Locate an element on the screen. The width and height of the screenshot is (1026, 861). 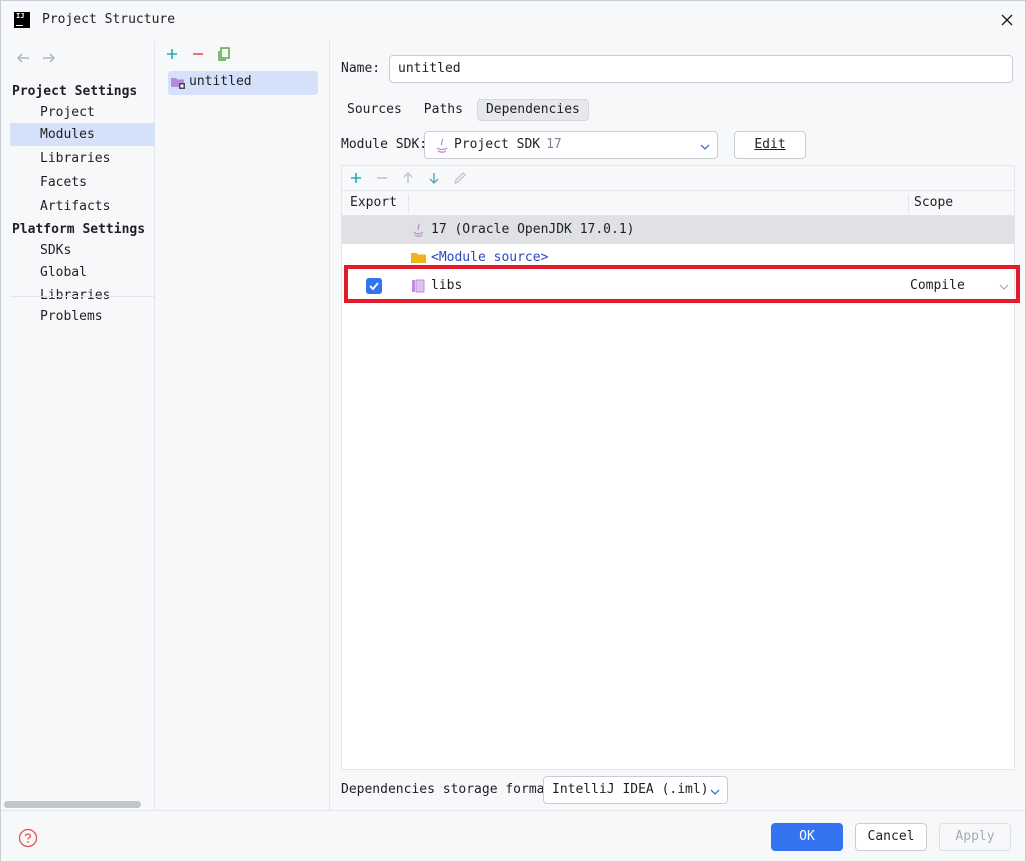
move-up-icon is located at coordinates (408, 178).